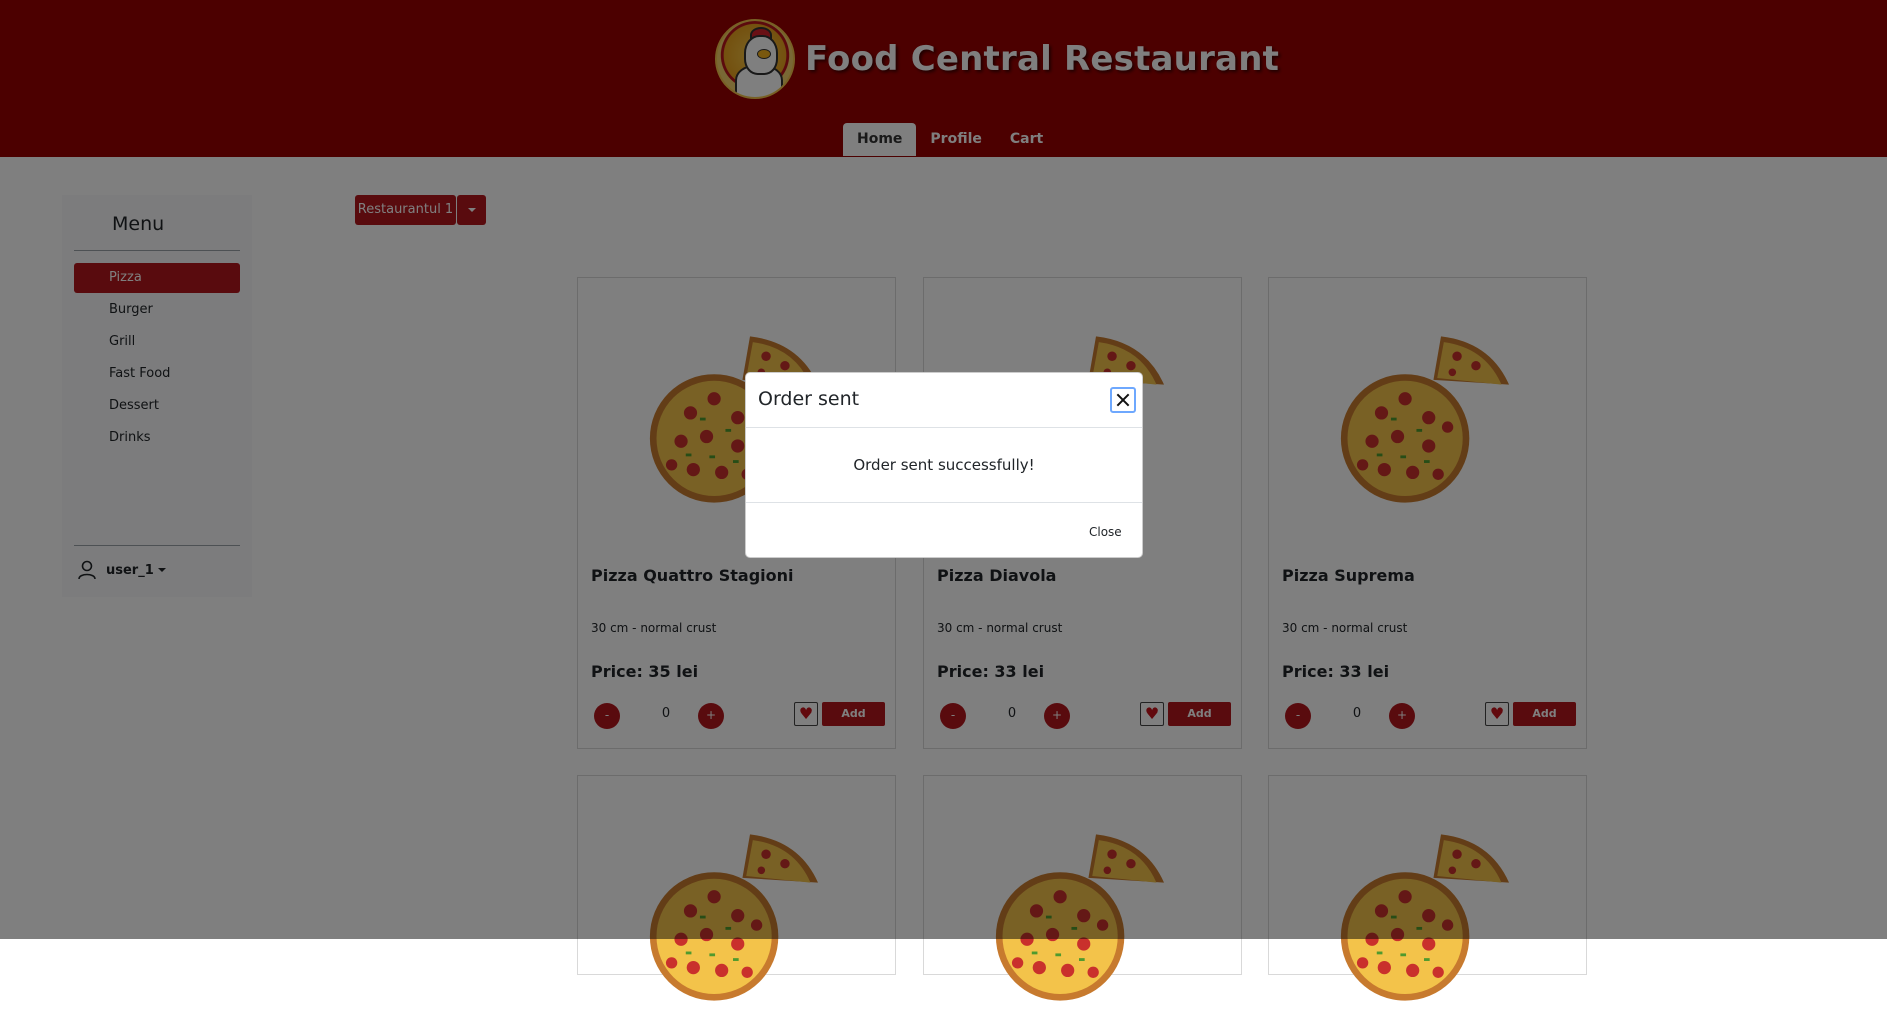 The width and height of the screenshot is (1887, 1018). What do you see at coordinates (809, 399) in the screenshot?
I see `modal-title: Order sent` at bounding box center [809, 399].